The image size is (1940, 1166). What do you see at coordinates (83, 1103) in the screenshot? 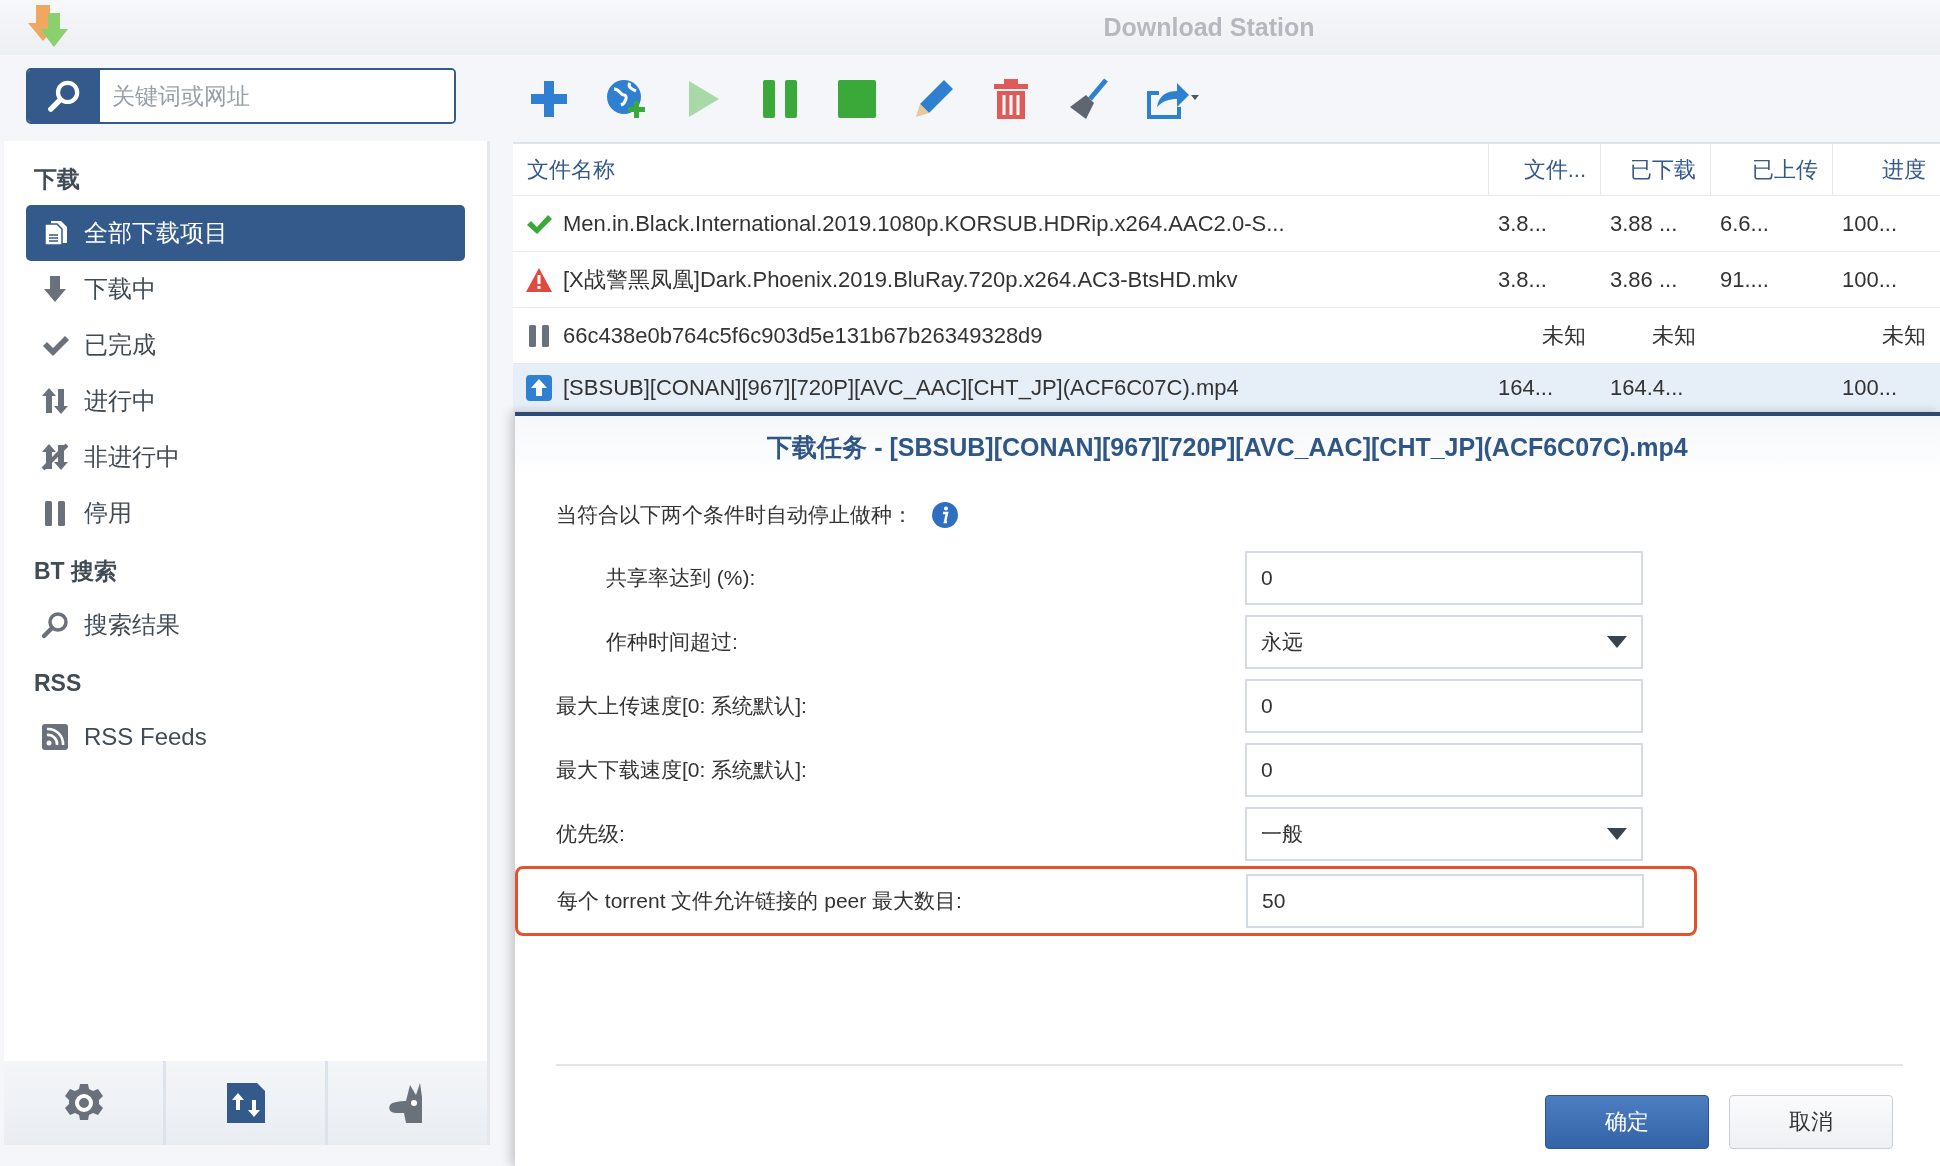
I see `settings-button` at bounding box center [83, 1103].